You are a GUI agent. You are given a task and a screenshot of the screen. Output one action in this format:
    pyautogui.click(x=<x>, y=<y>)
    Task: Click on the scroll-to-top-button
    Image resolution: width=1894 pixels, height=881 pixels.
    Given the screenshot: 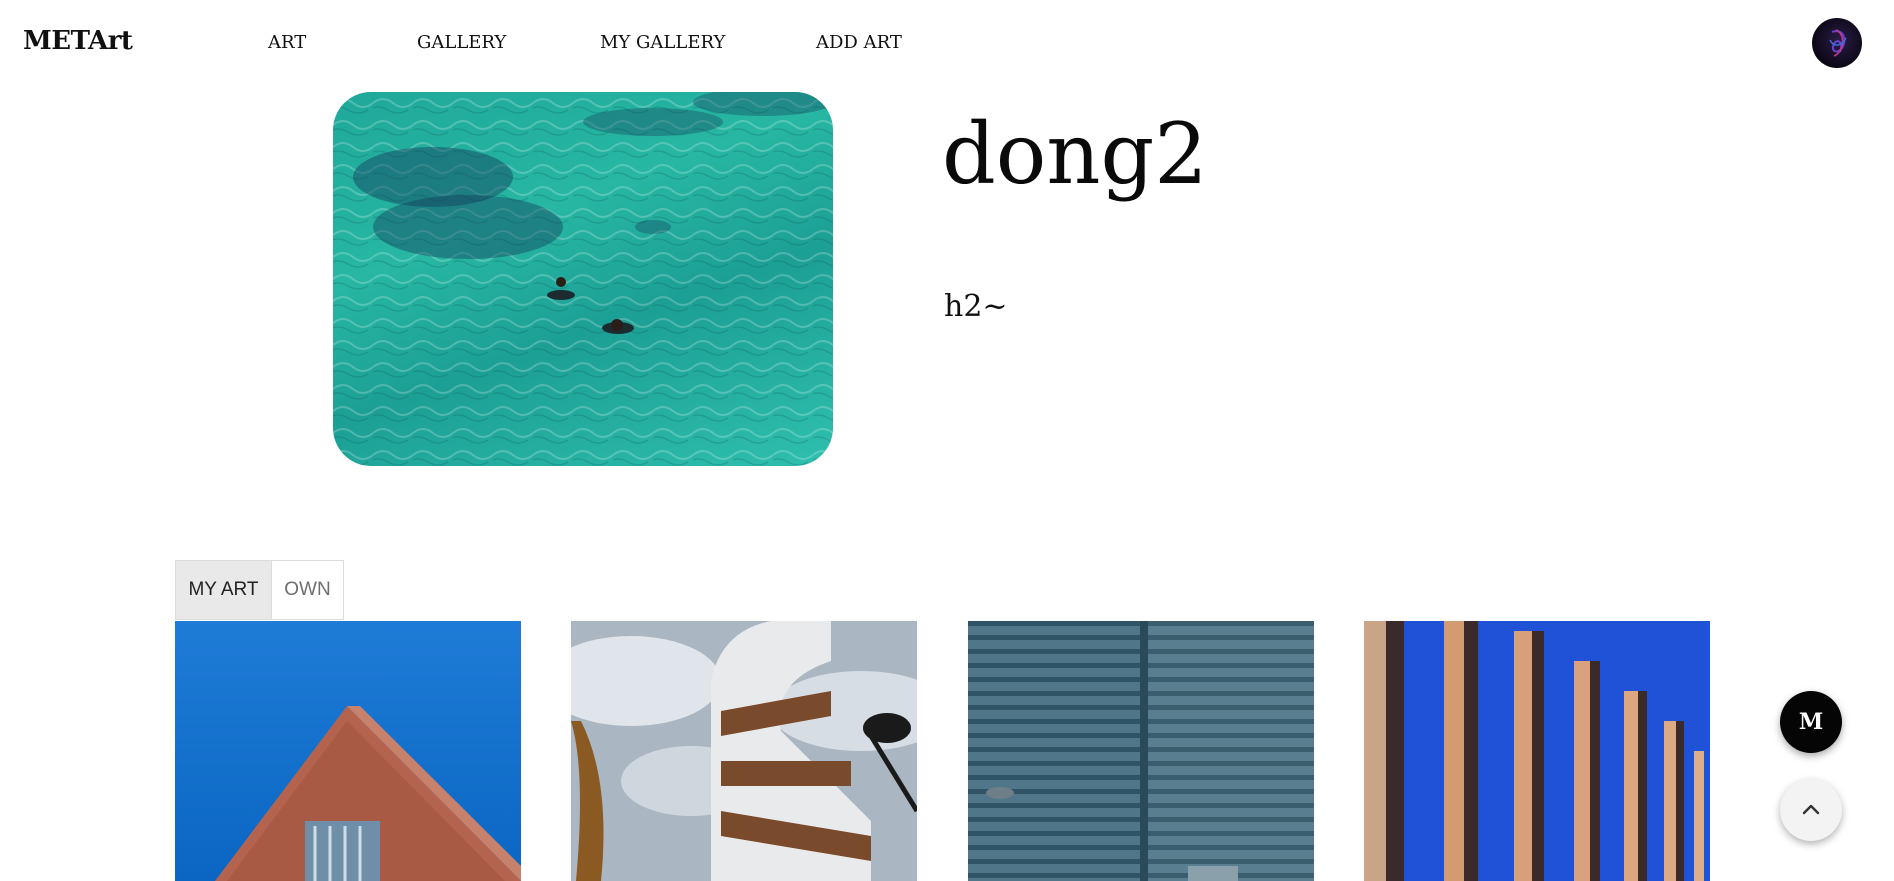 What is the action you would take?
    pyautogui.click(x=1811, y=810)
    